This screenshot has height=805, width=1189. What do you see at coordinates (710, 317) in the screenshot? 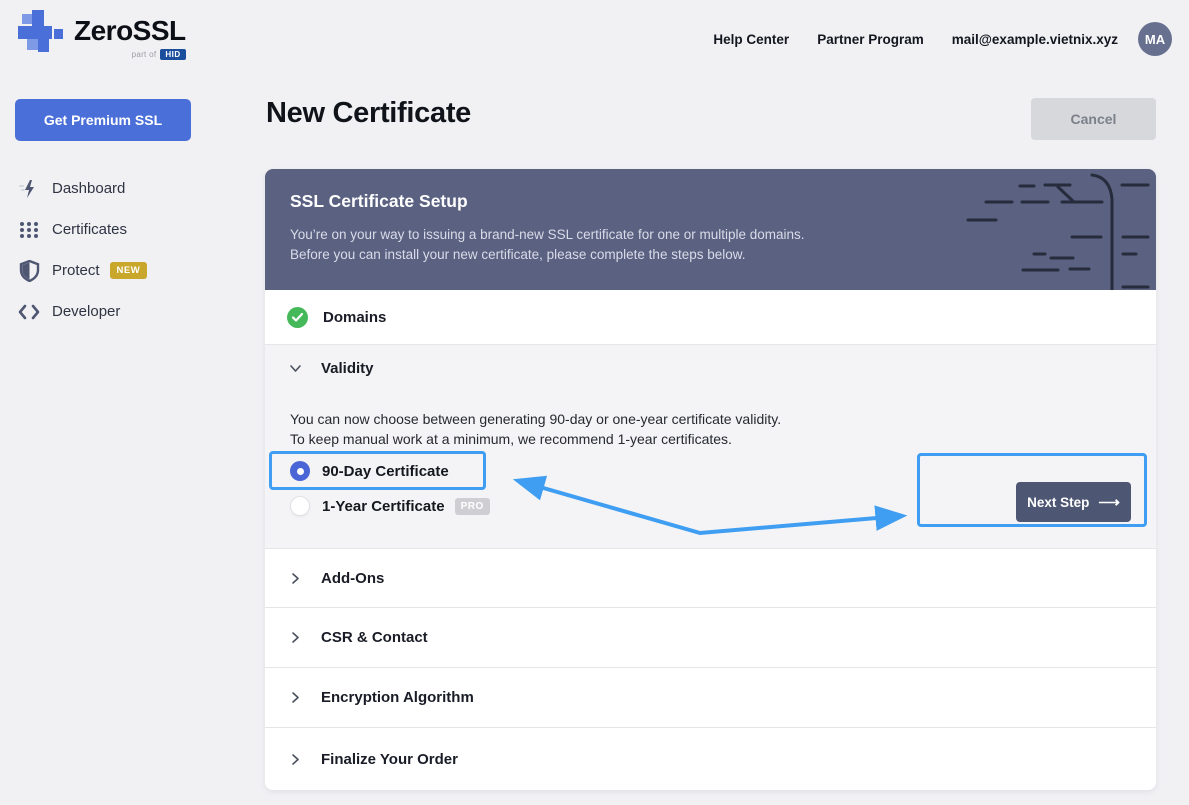
I see `step-domains: Domains` at bounding box center [710, 317].